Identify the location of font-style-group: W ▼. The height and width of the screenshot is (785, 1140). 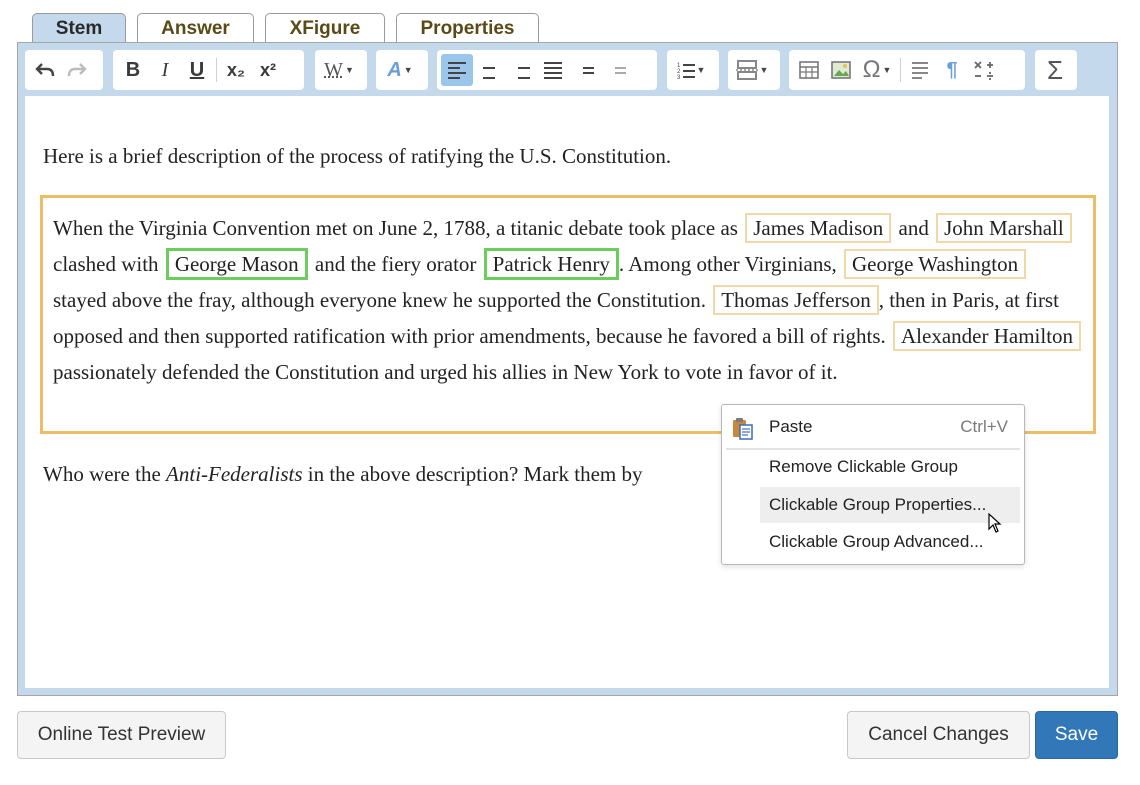
(341, 70).